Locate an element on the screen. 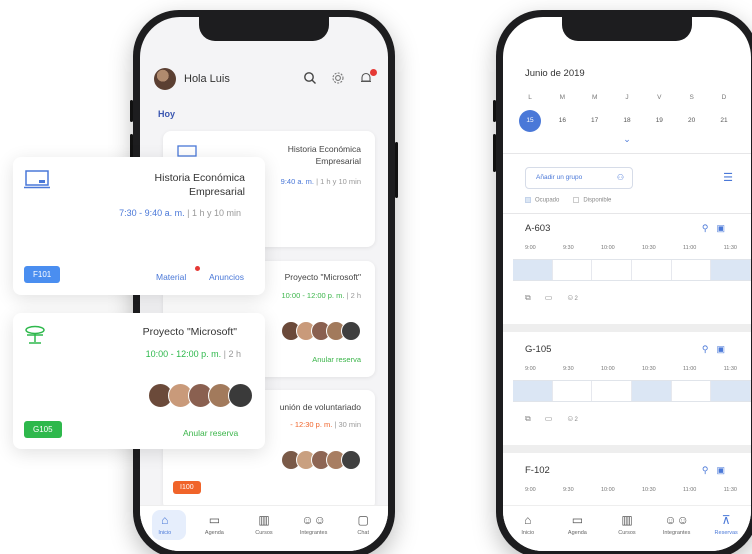  weekday-label: L is located at coordinates (530, 97).